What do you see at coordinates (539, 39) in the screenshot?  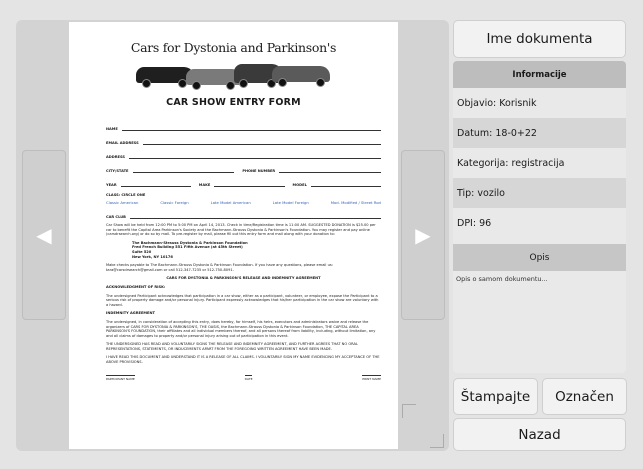 I see `document-name-button: Ime dokumenta` at bounding box center [539, 39].